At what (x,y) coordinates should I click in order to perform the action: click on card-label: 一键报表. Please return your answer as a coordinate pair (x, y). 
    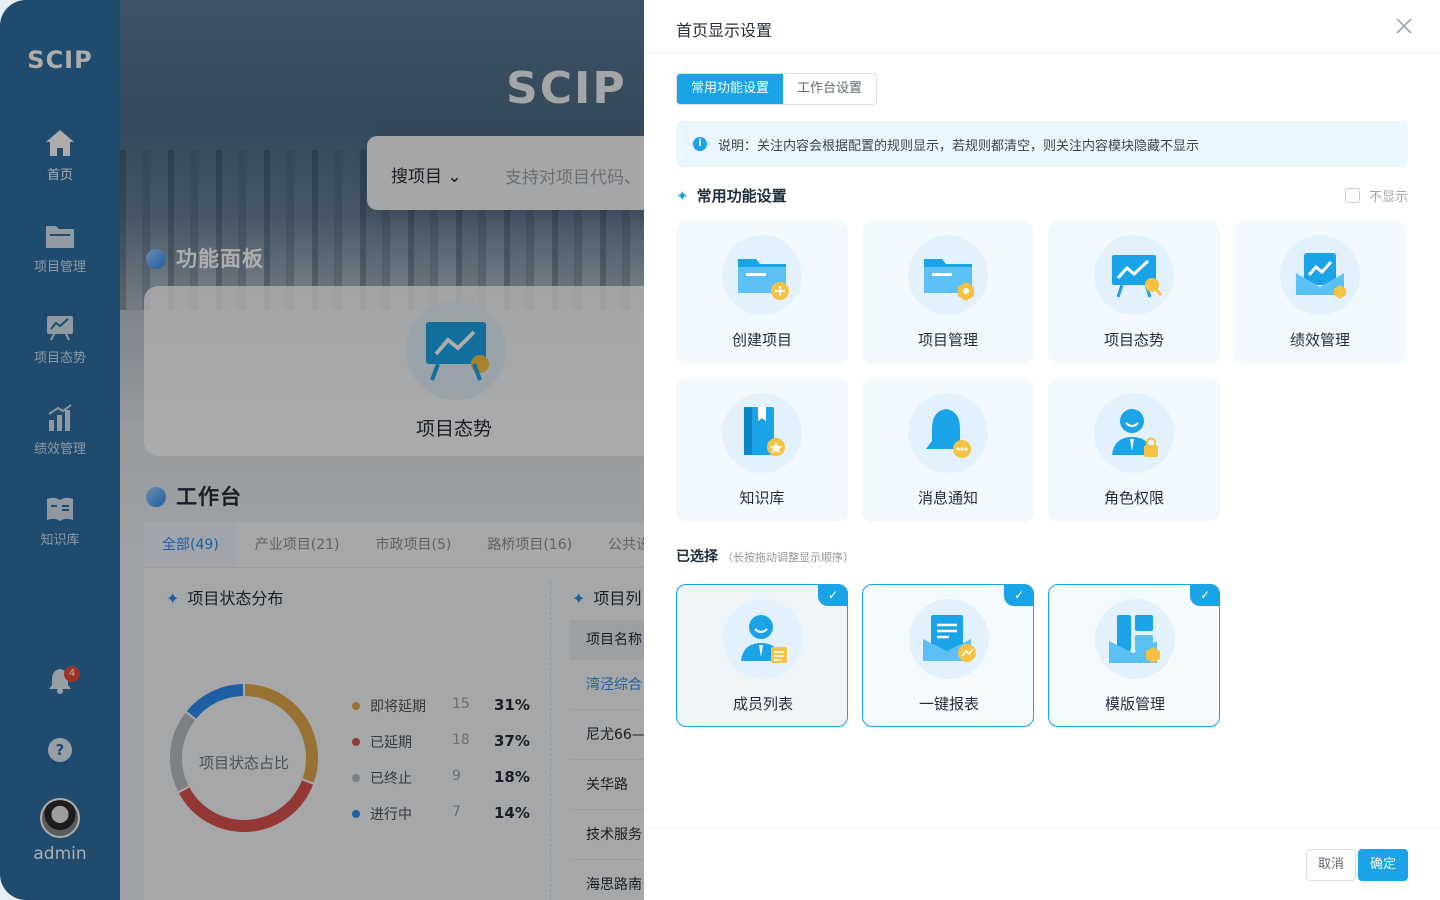
    Looking at the image, I should click on (948, 704).